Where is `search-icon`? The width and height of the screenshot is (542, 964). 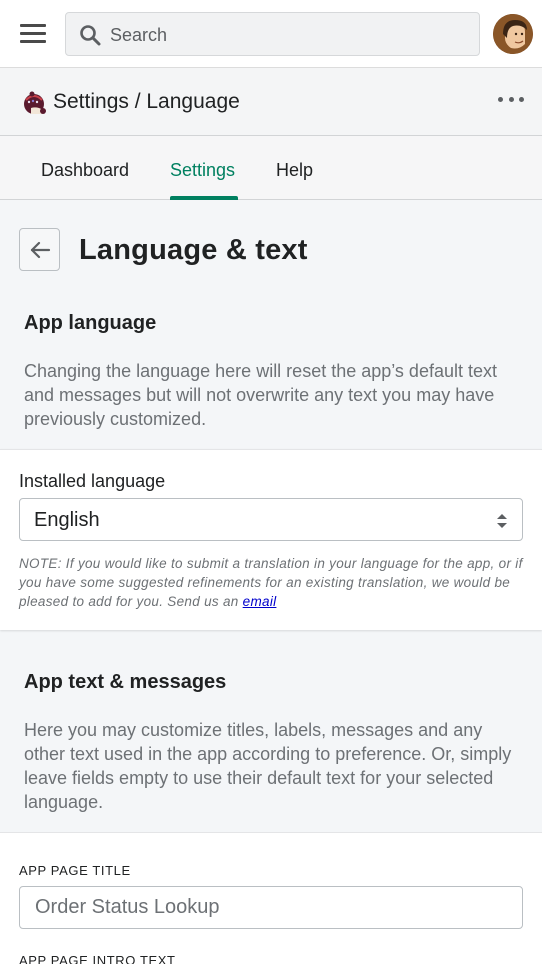
search-icon is located at coordinates (90, 35).